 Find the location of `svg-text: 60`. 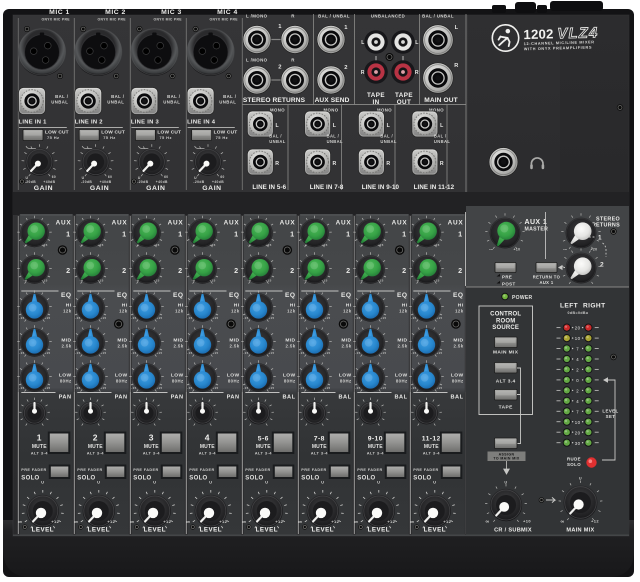

svg-text: 60 is located at coordinates (110, 177).